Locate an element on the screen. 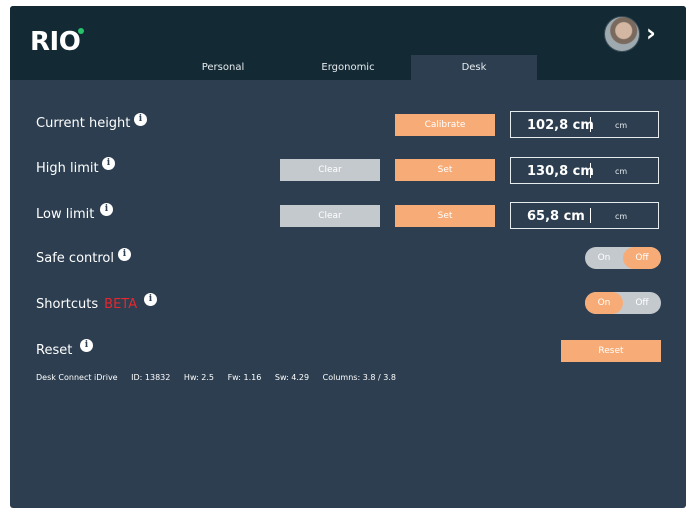  tab-ergonomic: Ergonomic is located at coordinates (348, 67).